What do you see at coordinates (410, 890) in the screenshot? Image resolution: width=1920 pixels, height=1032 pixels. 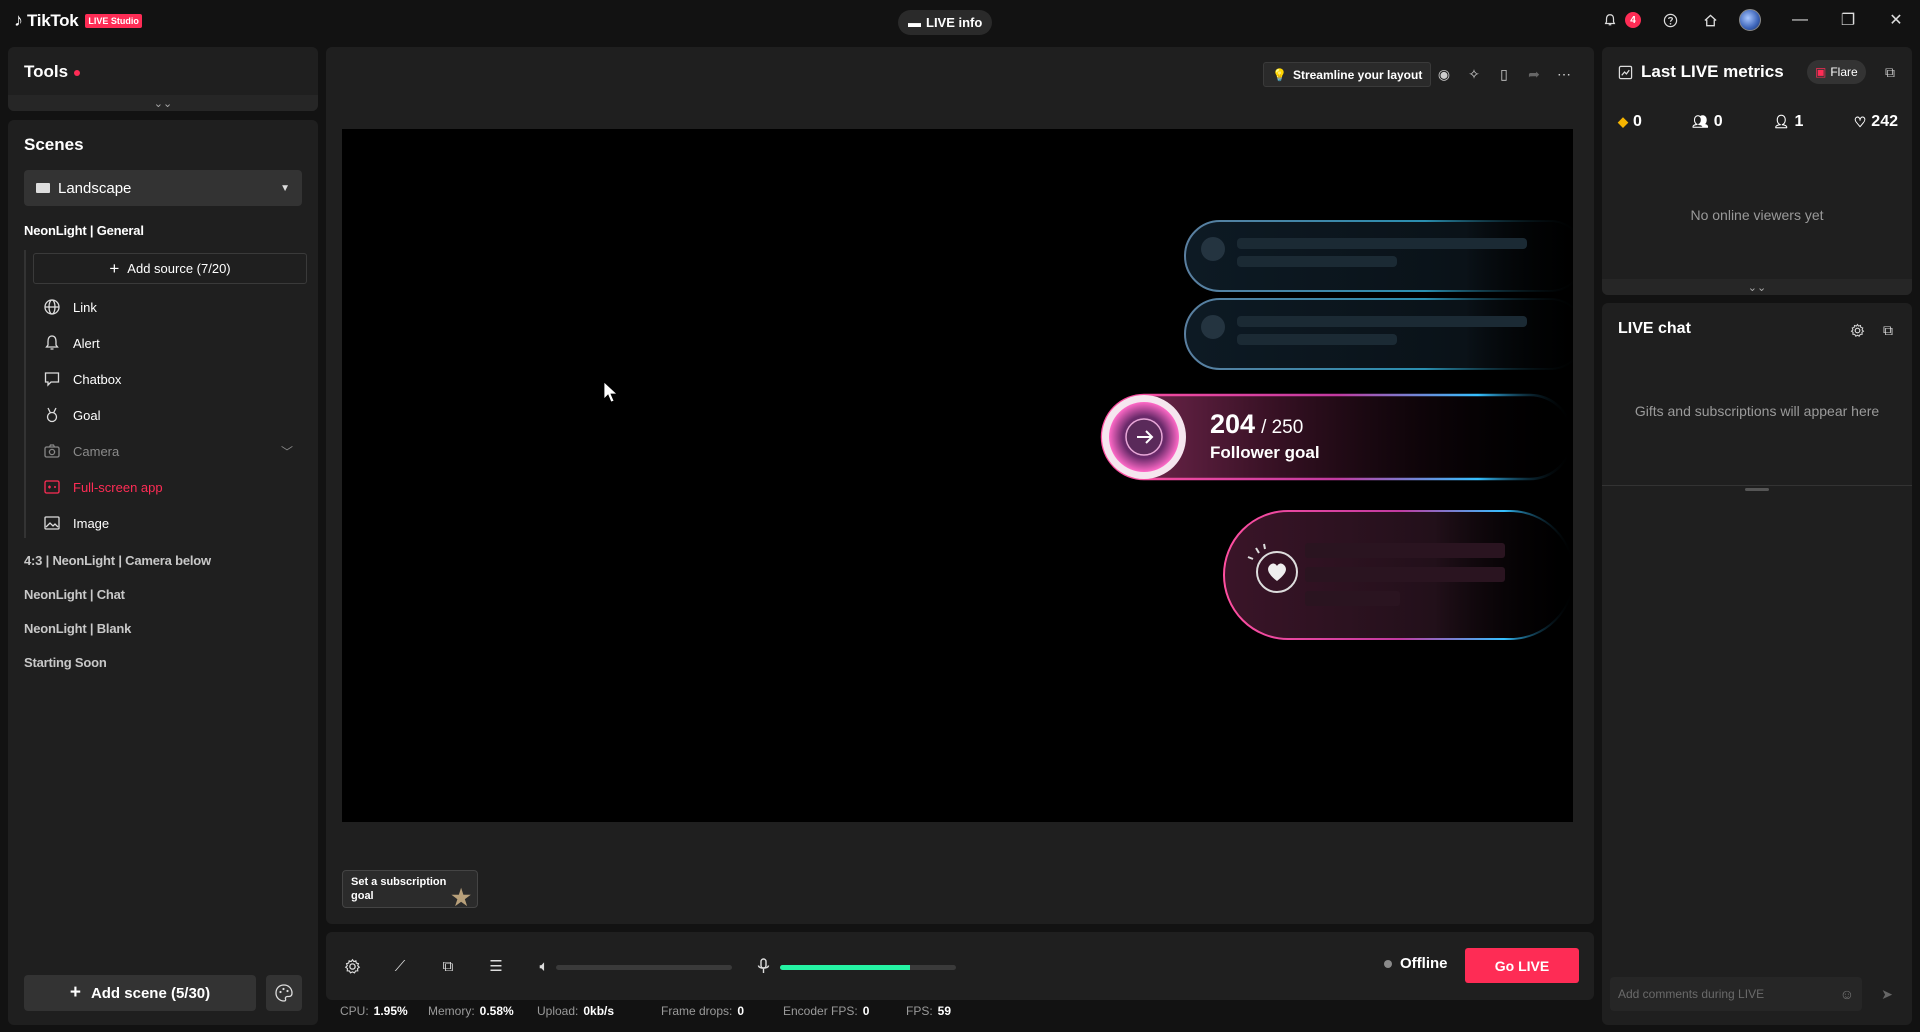 I see `set-subscription-goal-button: Set a subscription goal ★` at bounding box center [410, 890].